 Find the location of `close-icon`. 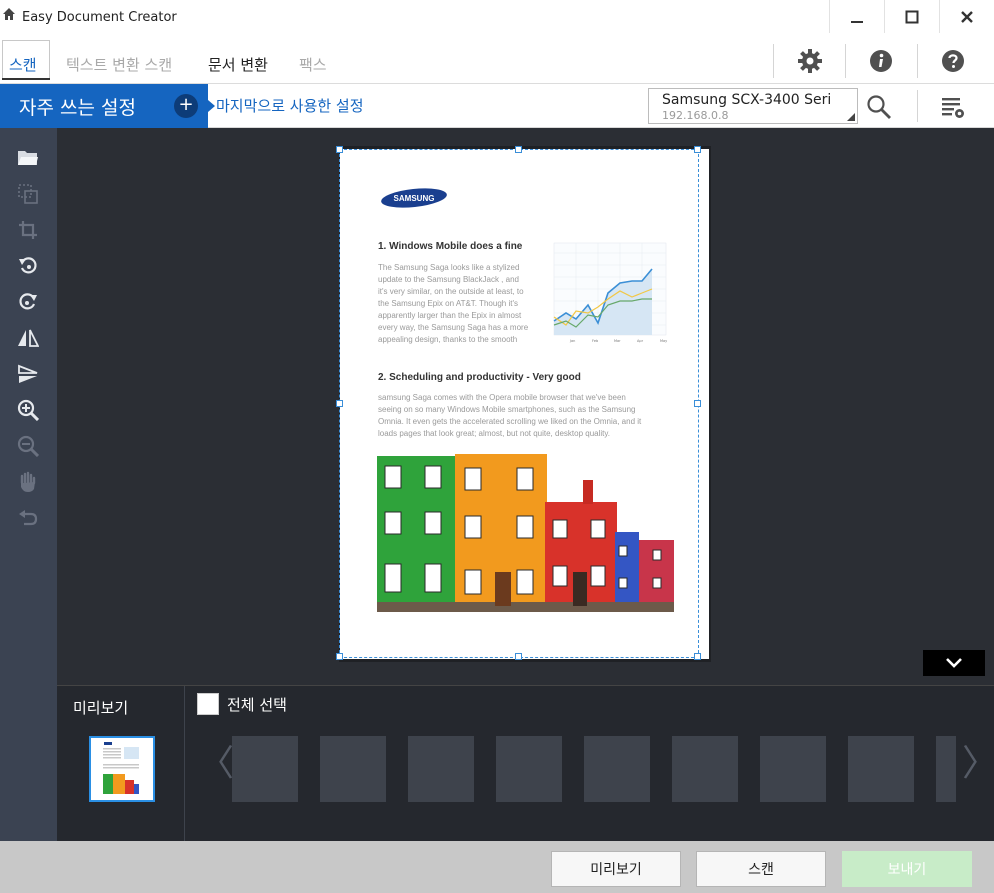

close-icon is located at coordinates (967, 16).